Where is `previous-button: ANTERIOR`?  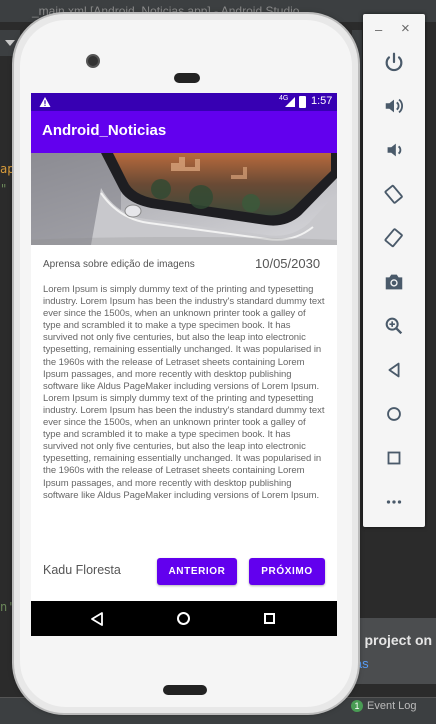 previous-button: ANTERIOR is located at coordinates (197, 571).